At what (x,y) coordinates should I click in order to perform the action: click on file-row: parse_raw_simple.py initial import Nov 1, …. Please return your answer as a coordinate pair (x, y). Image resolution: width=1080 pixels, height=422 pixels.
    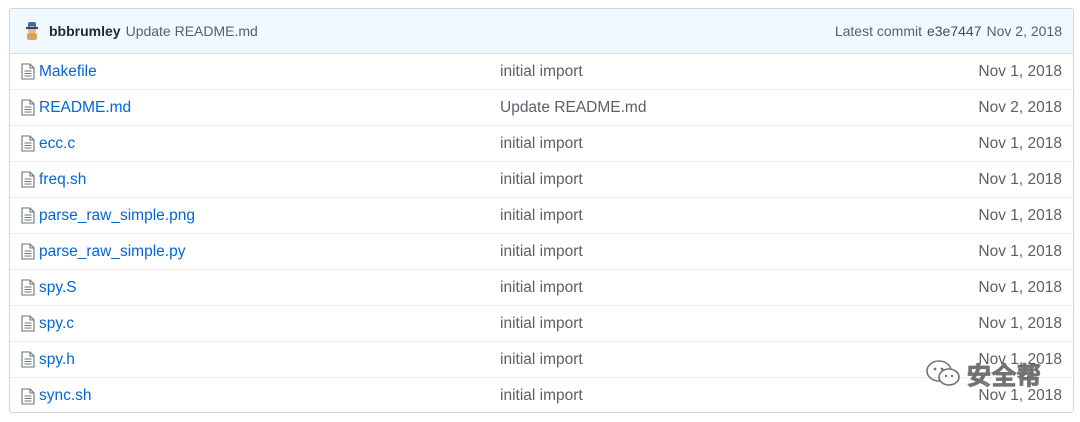
    Looking at the image, I should click on (541, 252).